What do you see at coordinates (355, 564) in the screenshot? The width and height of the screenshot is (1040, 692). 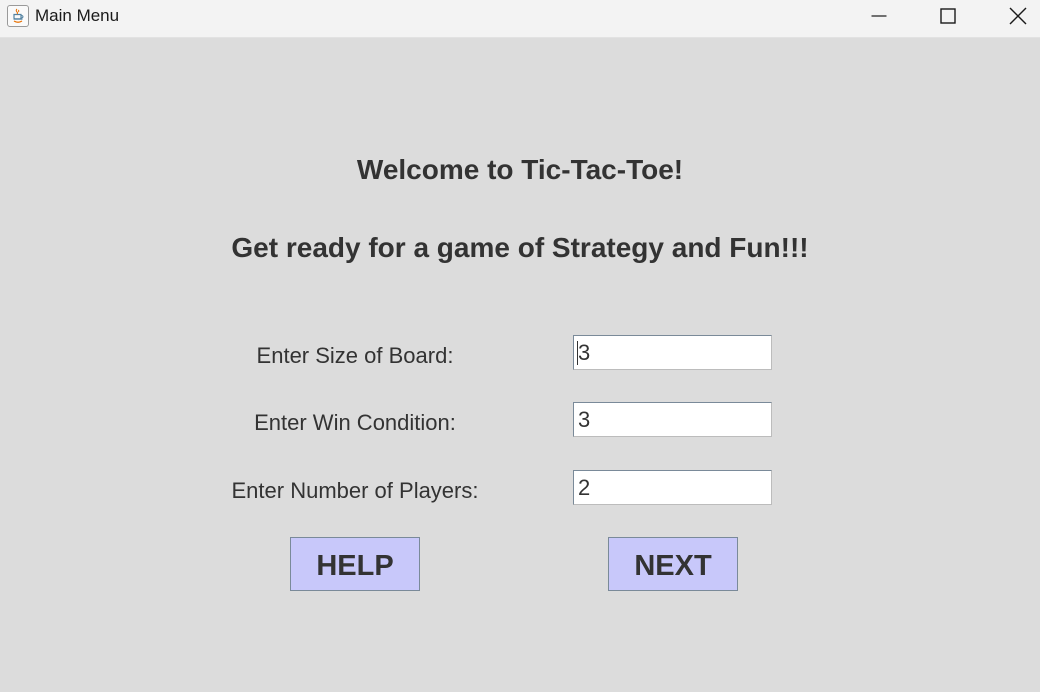 I see `help-button: HELP` at bounding box center [355, 564].